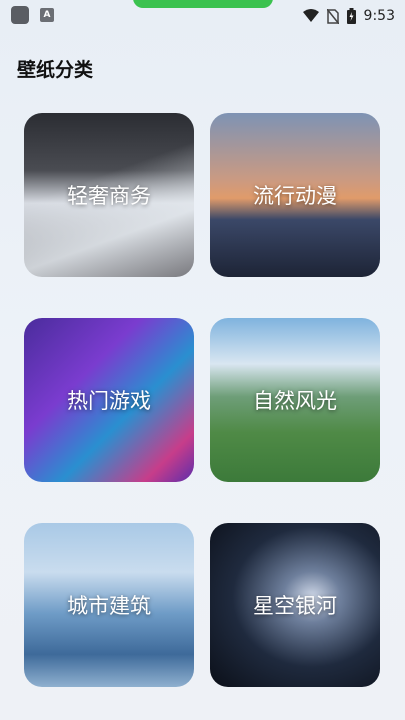  I want to click on category-label: 流行动漫, so click(295, 196).